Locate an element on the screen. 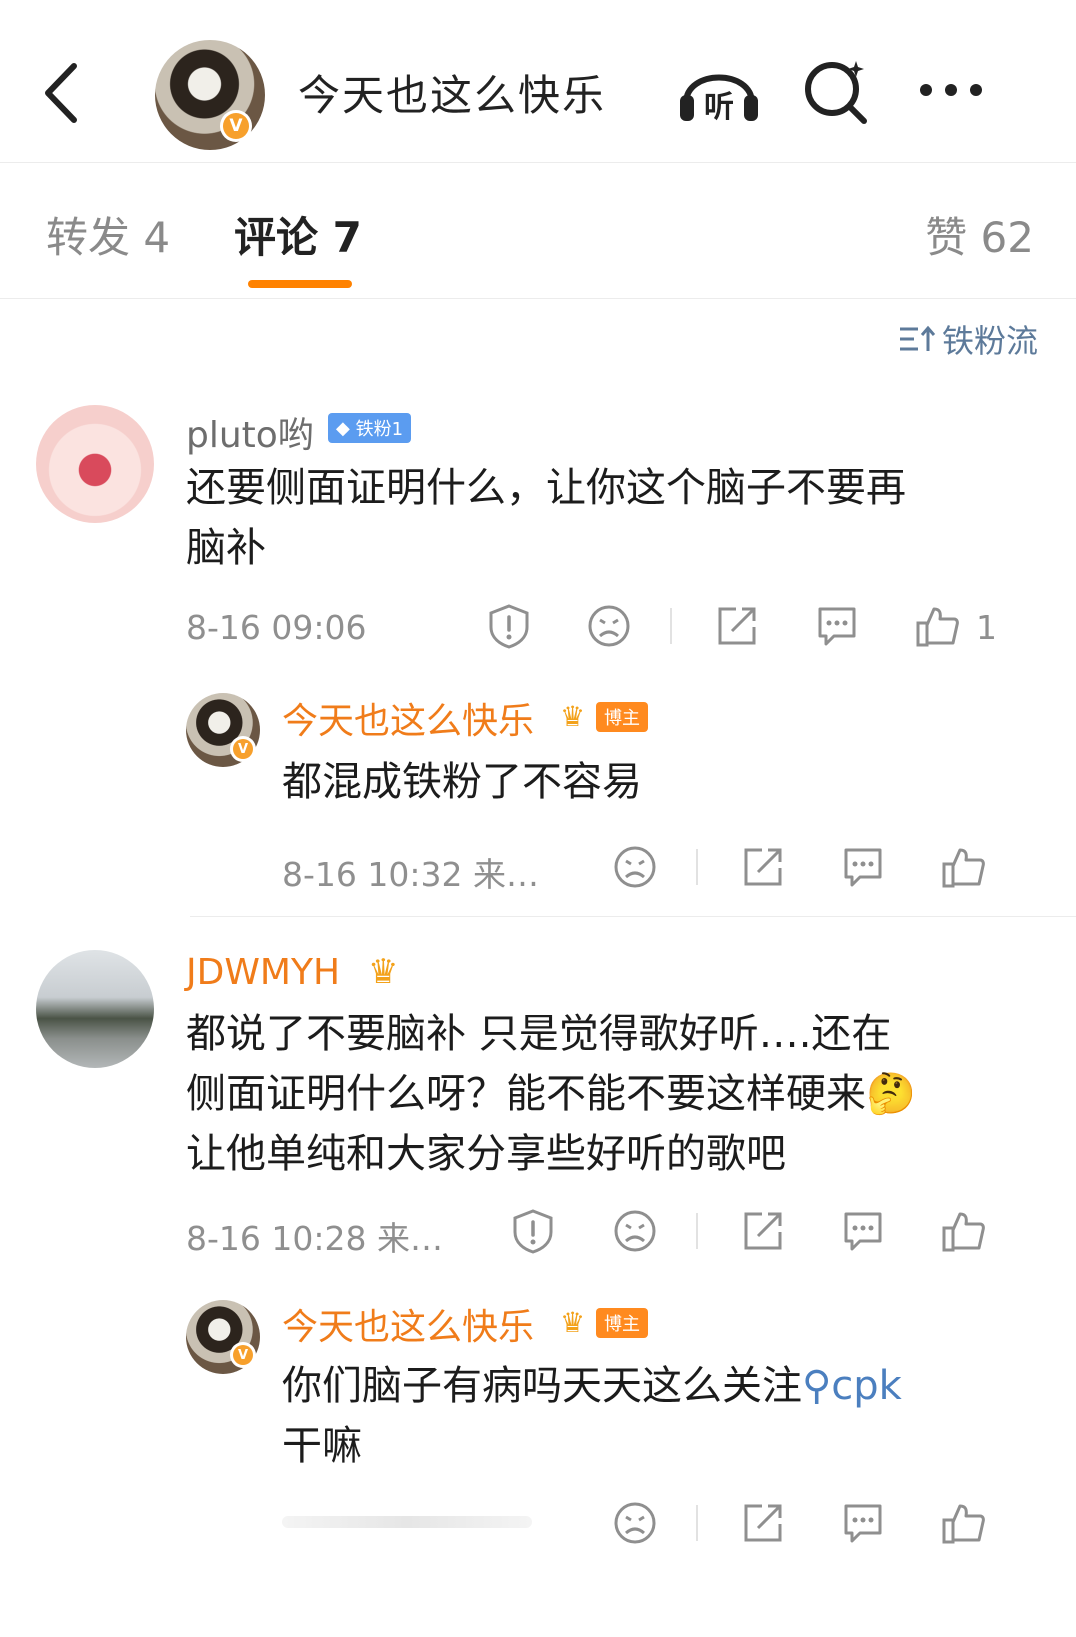  comment-text-cont: 脑补 is located at coordinates (226, 548).